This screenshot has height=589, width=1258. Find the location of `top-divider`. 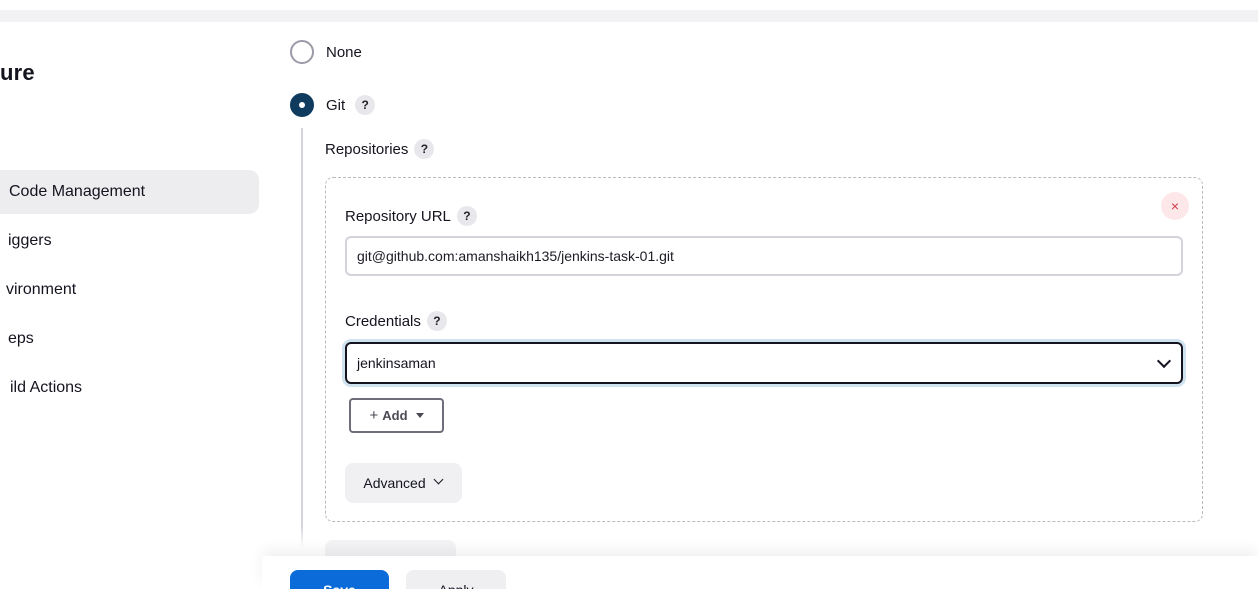

top-divider is located at coordinates (629, 16).